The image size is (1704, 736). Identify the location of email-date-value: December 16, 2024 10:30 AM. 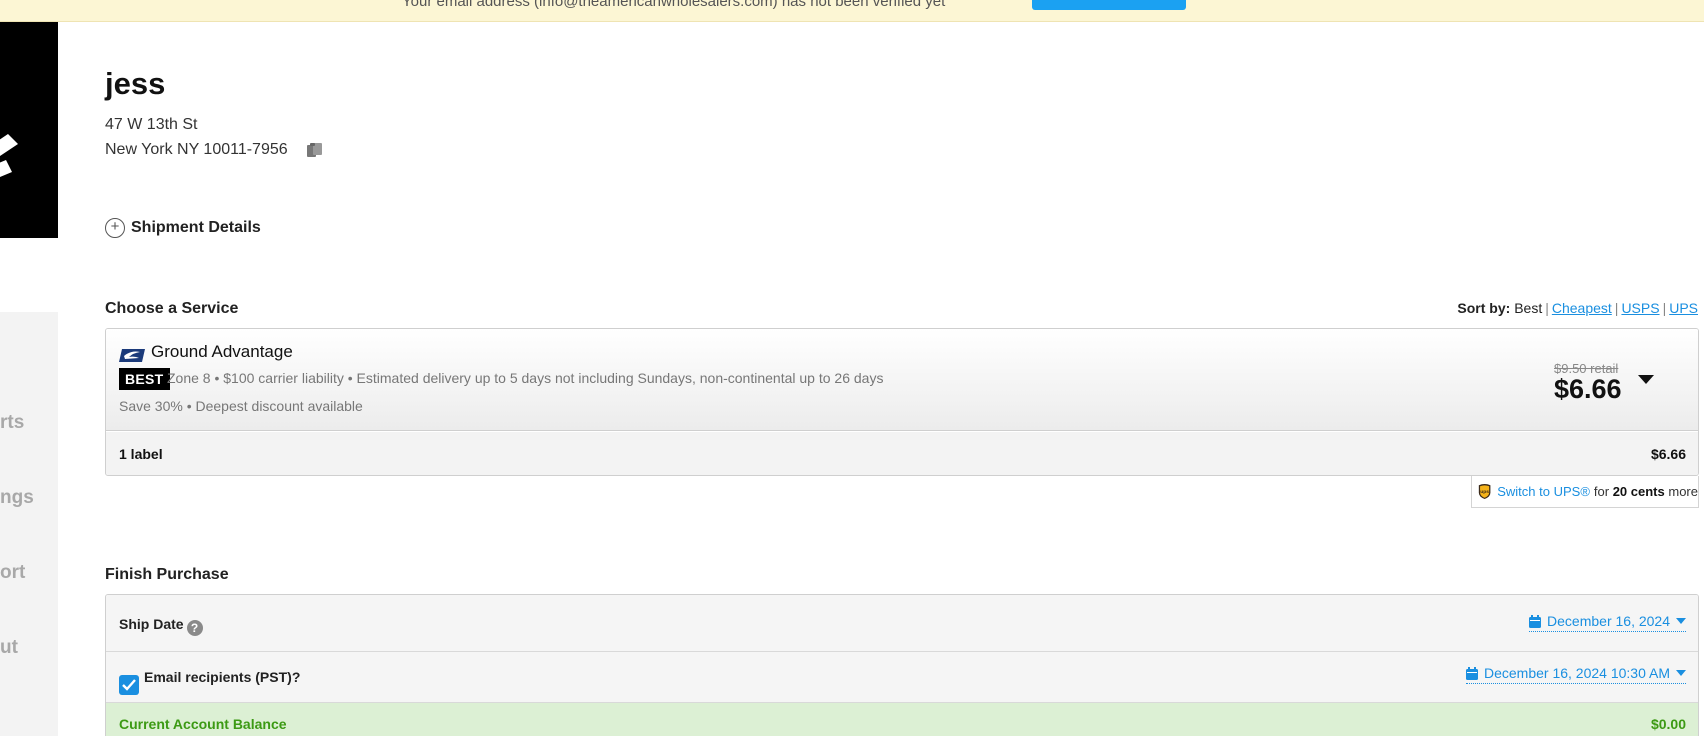
(1576, 673).